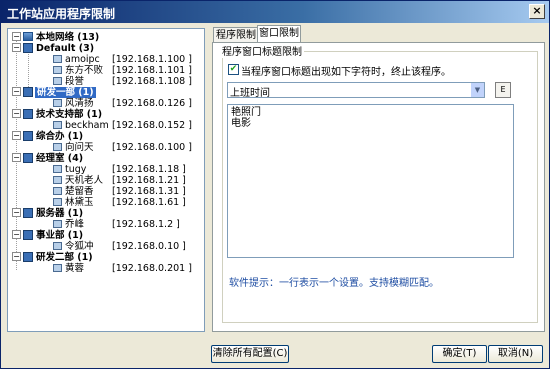  Describe the element at coordinates (356, 90) in the screenshot. I see `schedule-dropdown: 上班时间 ▼` at that location.